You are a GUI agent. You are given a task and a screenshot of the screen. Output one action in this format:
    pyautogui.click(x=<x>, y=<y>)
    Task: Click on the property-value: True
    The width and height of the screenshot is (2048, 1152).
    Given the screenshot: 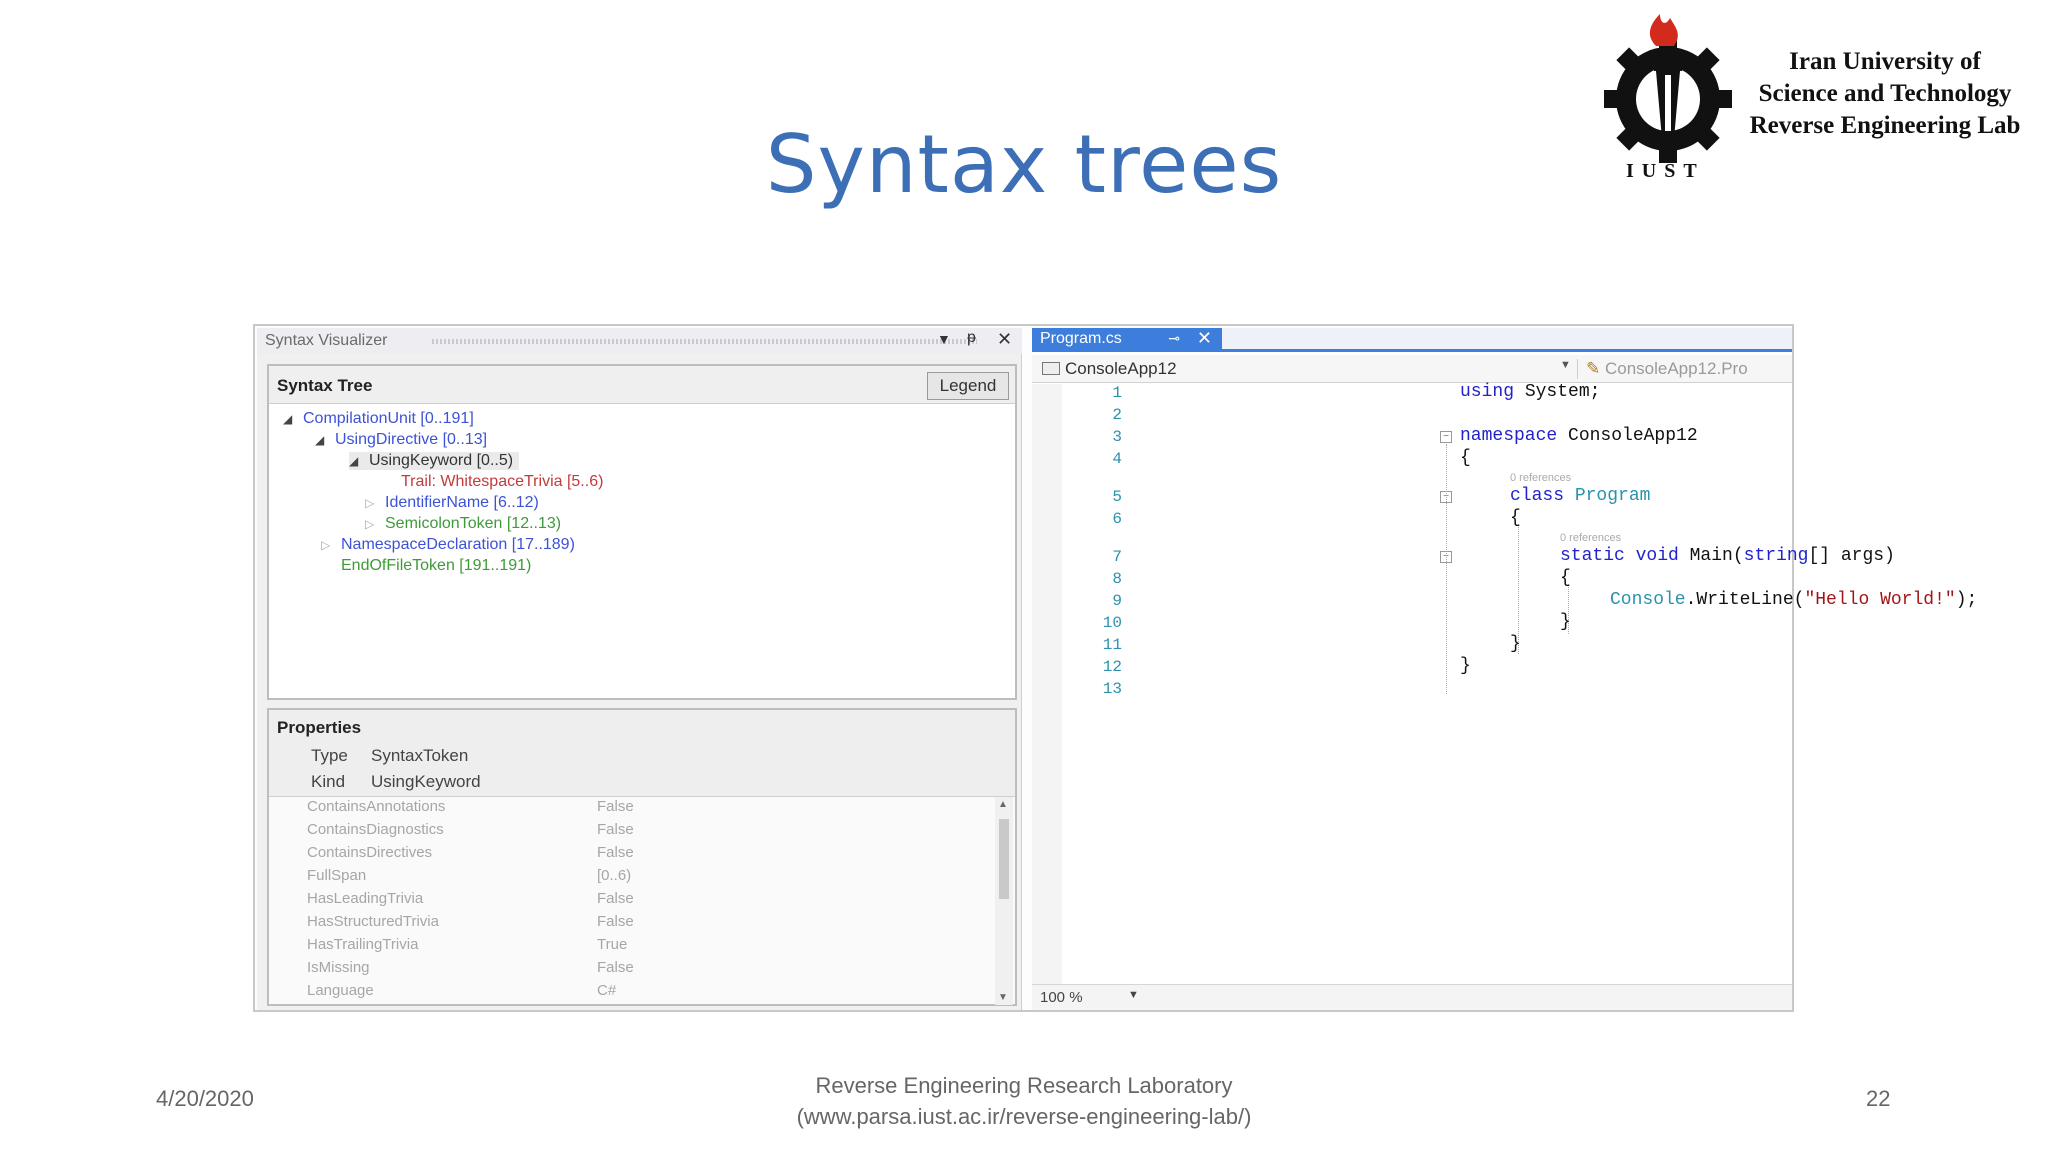 What is the action you would take?
    pyautogui.click(x=612, y=944)
    